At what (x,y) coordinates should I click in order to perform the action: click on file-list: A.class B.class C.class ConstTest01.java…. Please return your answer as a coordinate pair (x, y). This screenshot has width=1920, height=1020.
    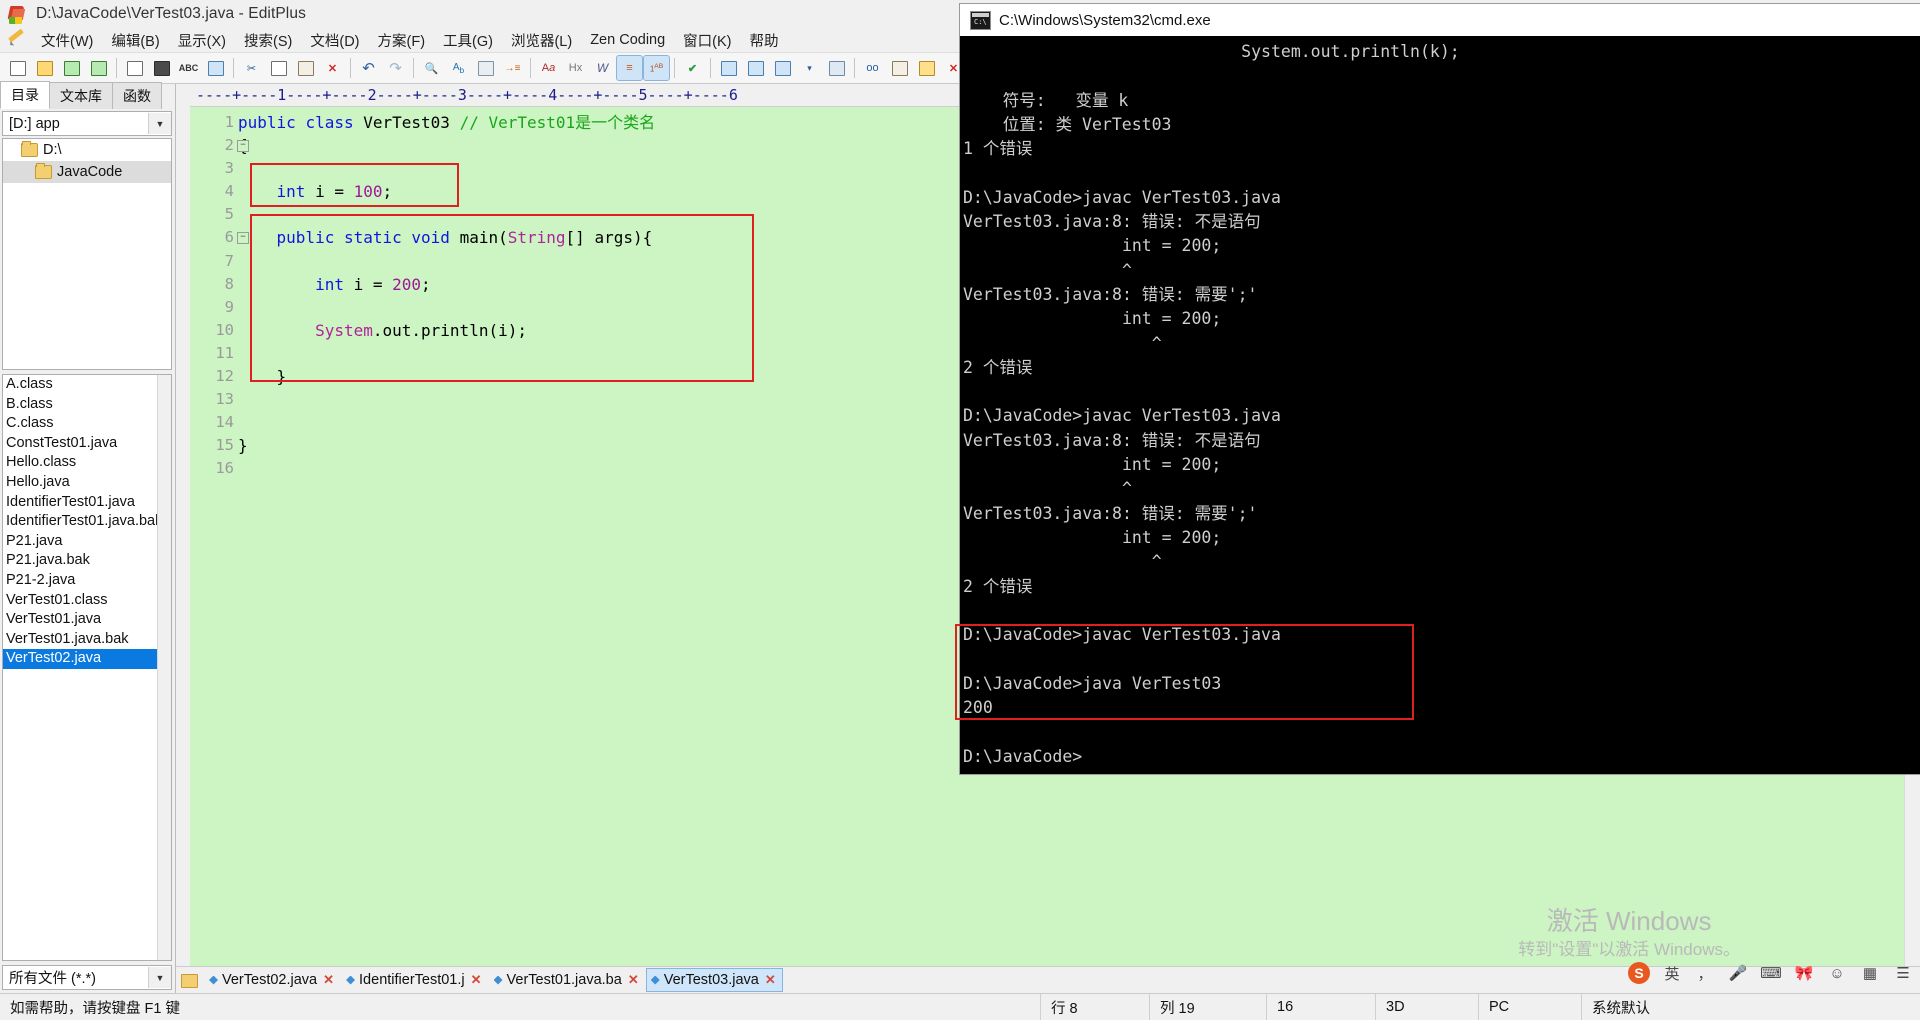
    Looking at the image, I should click on (87, 667).